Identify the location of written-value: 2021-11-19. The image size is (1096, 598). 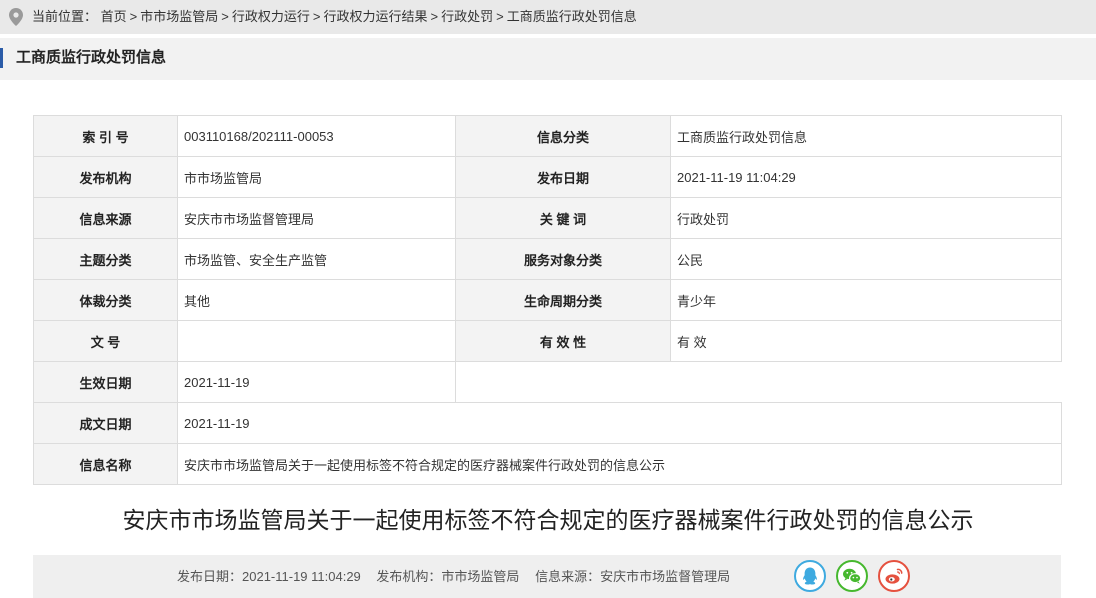
(619, 423).